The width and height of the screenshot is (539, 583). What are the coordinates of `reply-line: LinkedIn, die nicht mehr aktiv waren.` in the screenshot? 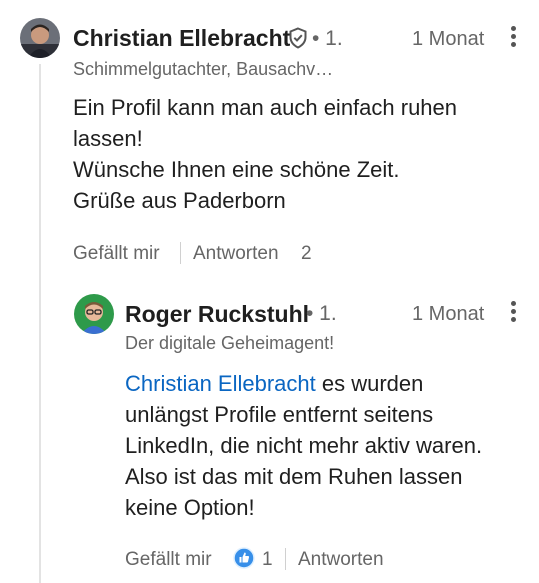 It's located at (304, 445).